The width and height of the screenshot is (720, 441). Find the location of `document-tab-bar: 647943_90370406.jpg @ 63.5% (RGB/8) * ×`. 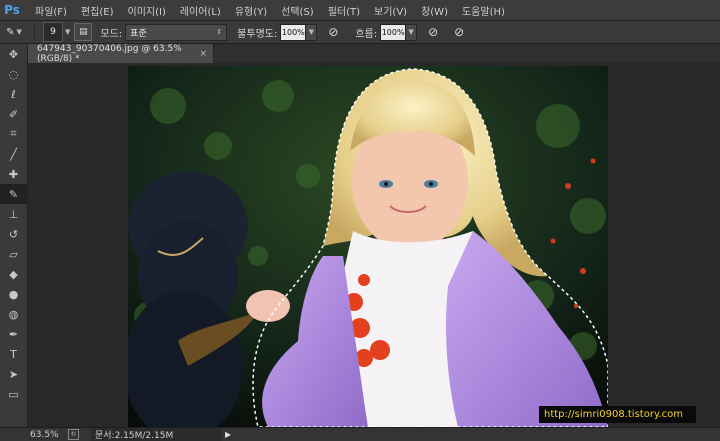

document-tab-bar: 647943_90370406.jpg @ 63.5% (RGB/8) * × is located at coordinates (374, 53).